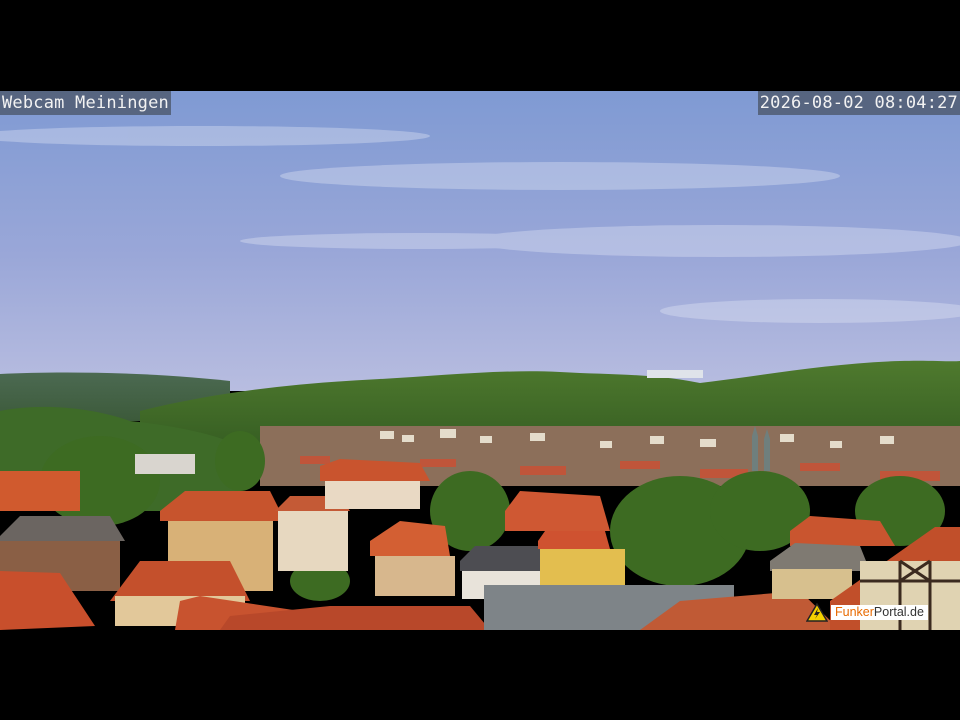  Describe the element at coordinates (675, 374) in the screenshot. I see `hilltop-building` at that location.